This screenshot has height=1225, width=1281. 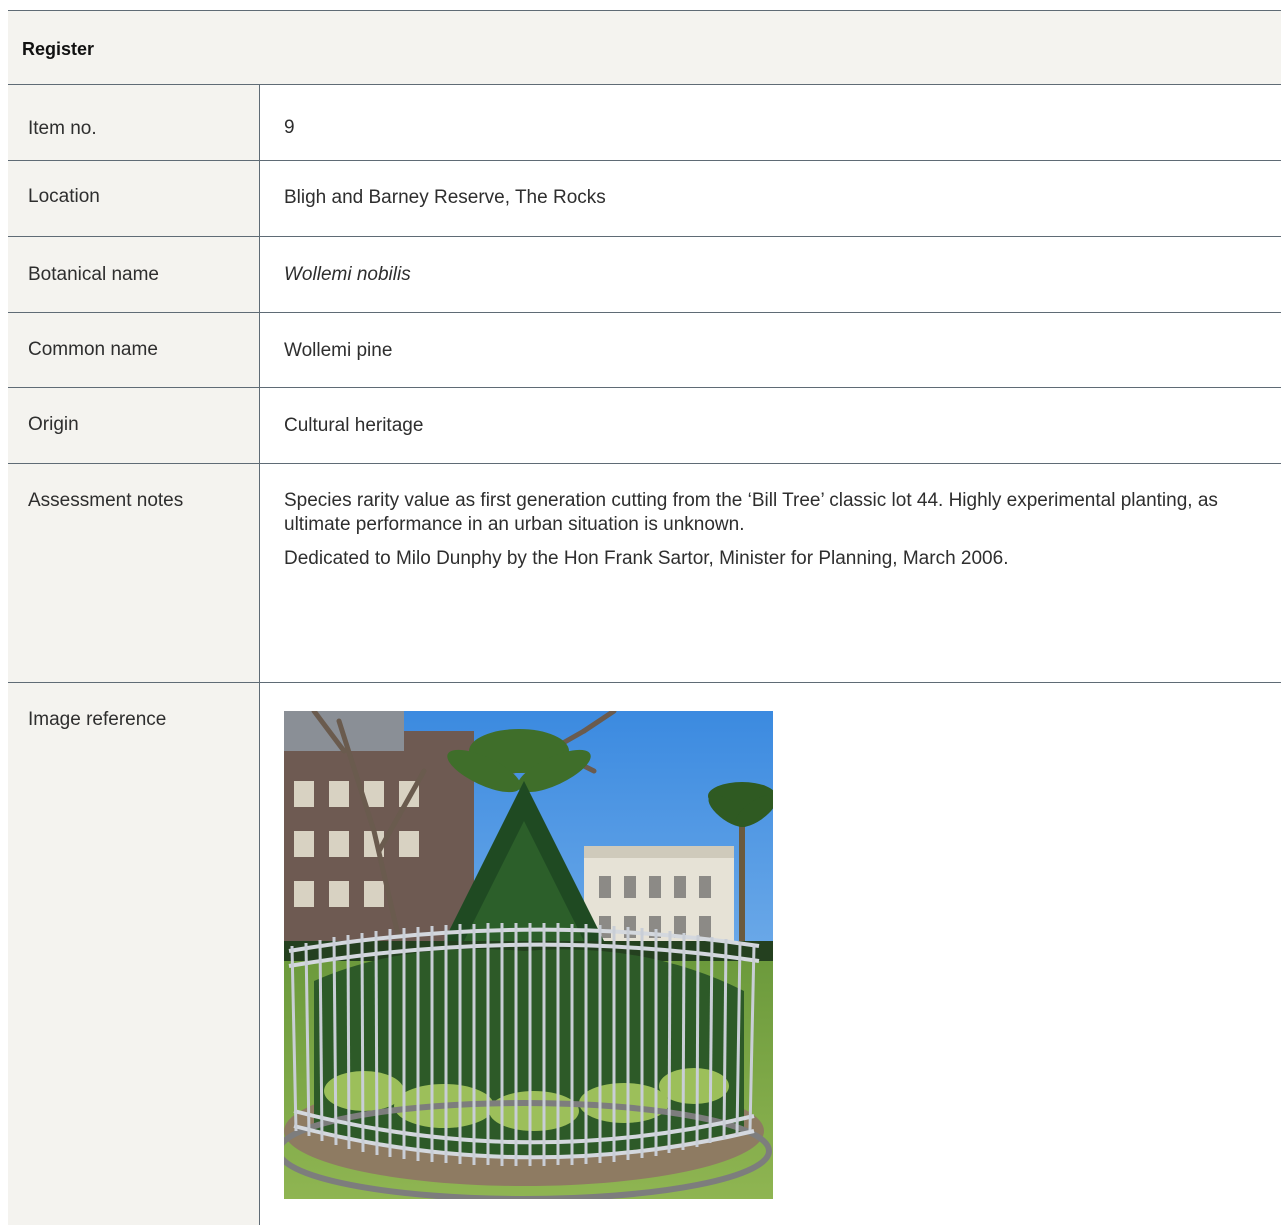 What do you see at coordinates (770, 425) in the screenshot?
I see `value-cell: Cultural heritage` at bounding box center [770, 425].